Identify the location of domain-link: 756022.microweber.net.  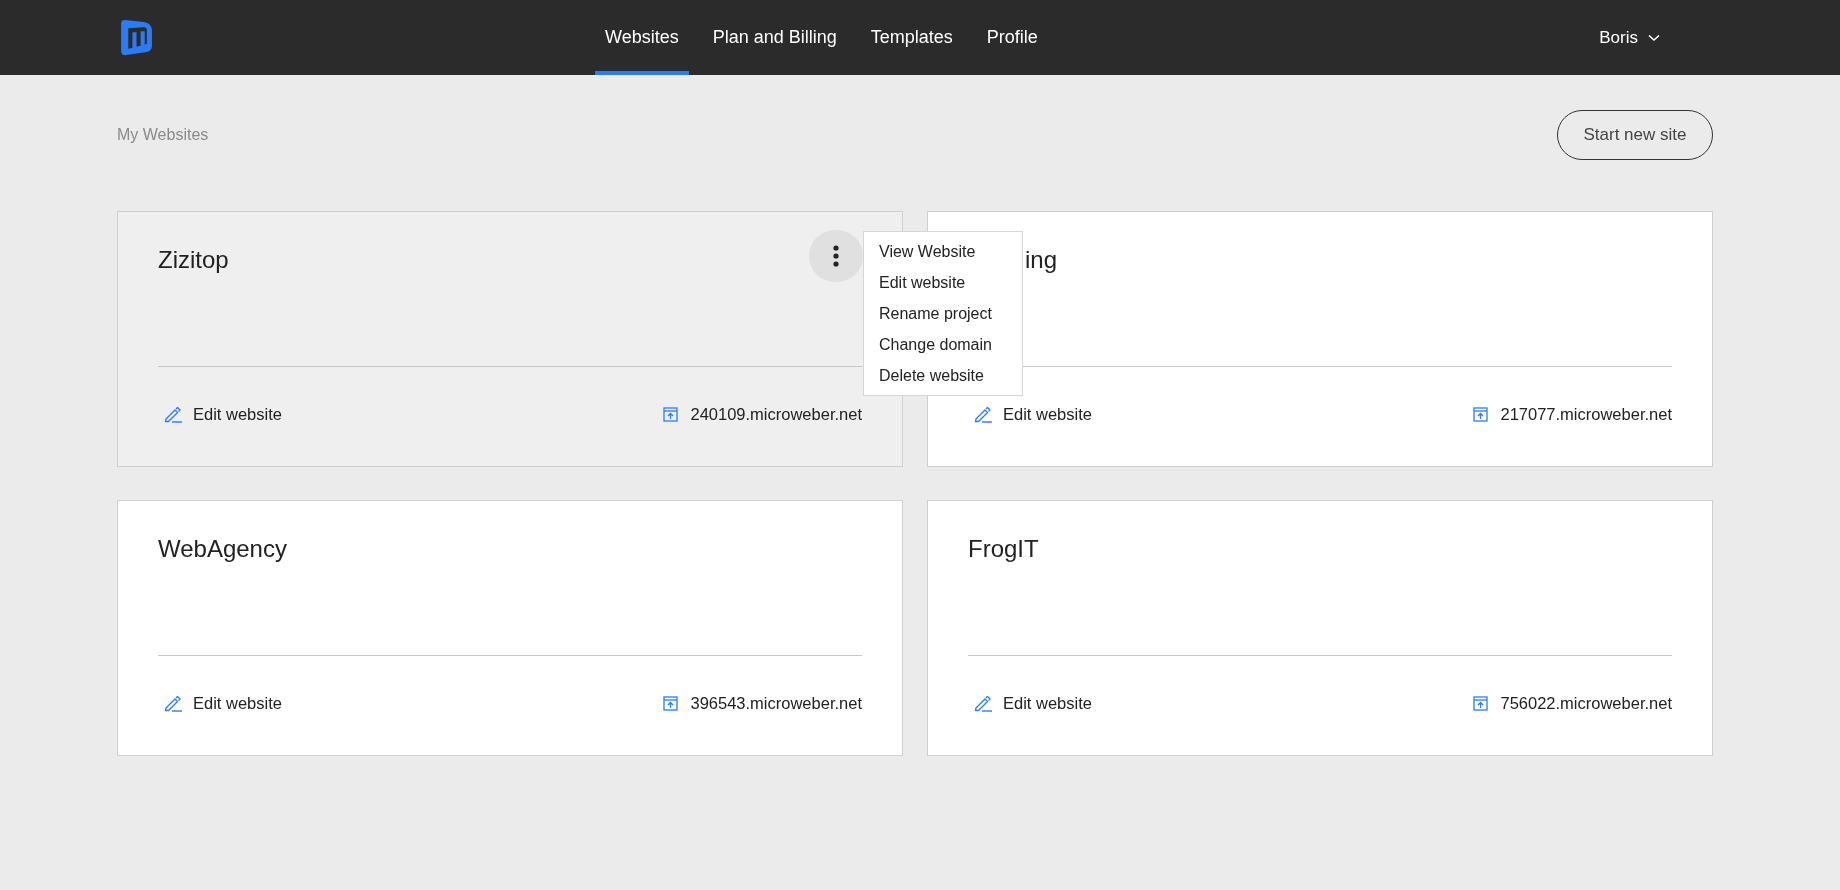
(1572, 703).